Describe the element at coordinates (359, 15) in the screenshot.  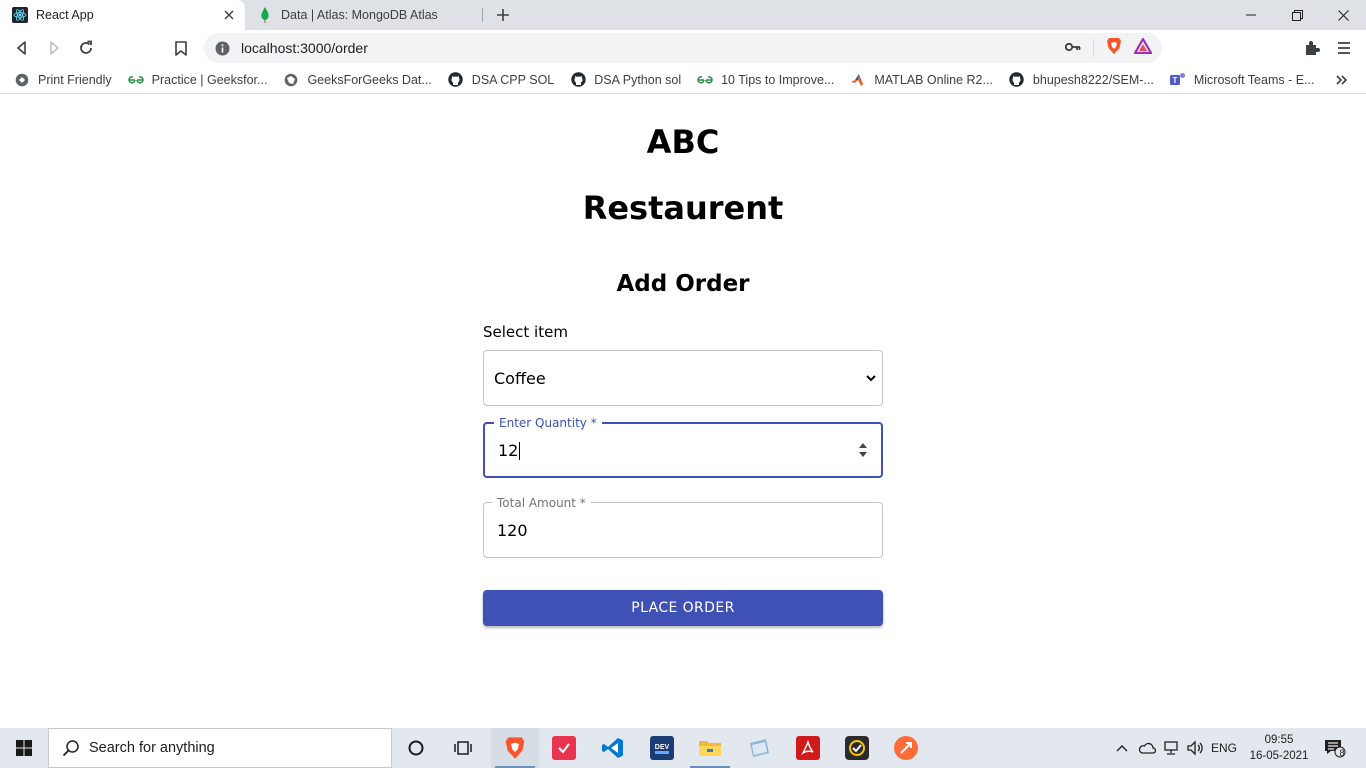
I see `tab-title: Data | Atlas: MongoDB Atlas` at that location.